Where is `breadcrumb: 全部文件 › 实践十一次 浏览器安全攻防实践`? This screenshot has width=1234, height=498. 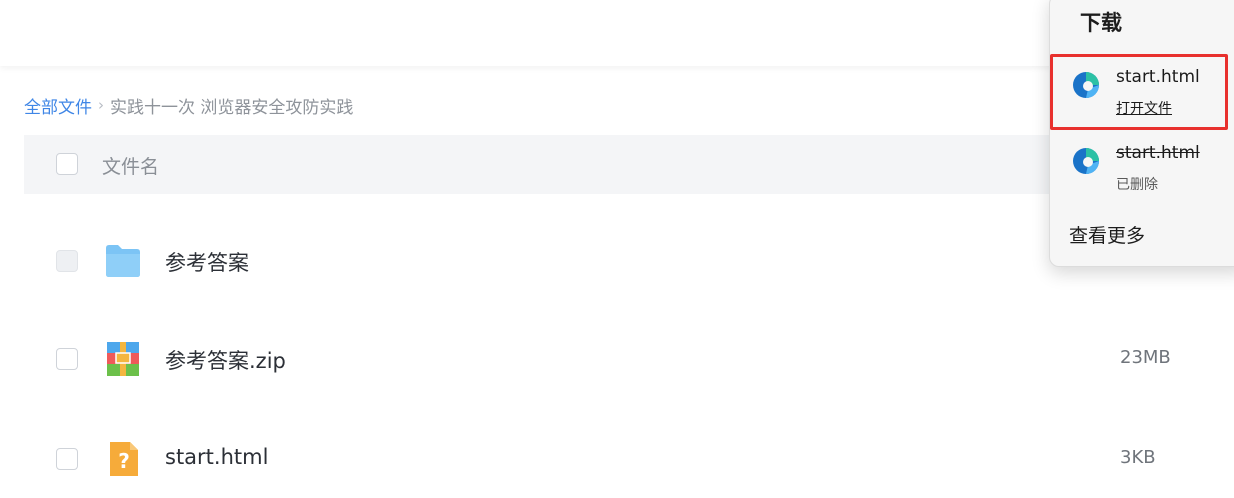 breadcrumb: 全部文件 › 实践十一次 浏览器安全攻防实践 is located at coordinates (189, 105).